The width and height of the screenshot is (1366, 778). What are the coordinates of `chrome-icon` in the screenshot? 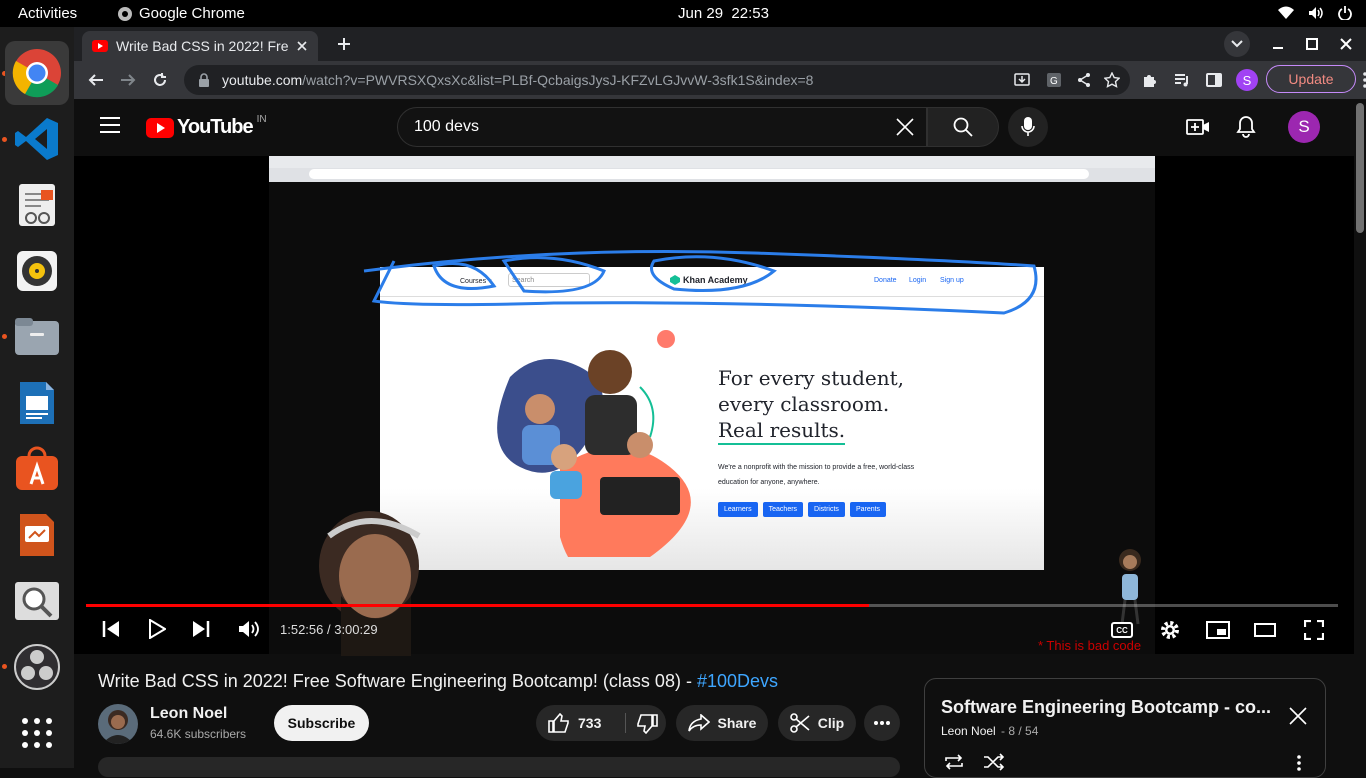 It's located at (37, 73).